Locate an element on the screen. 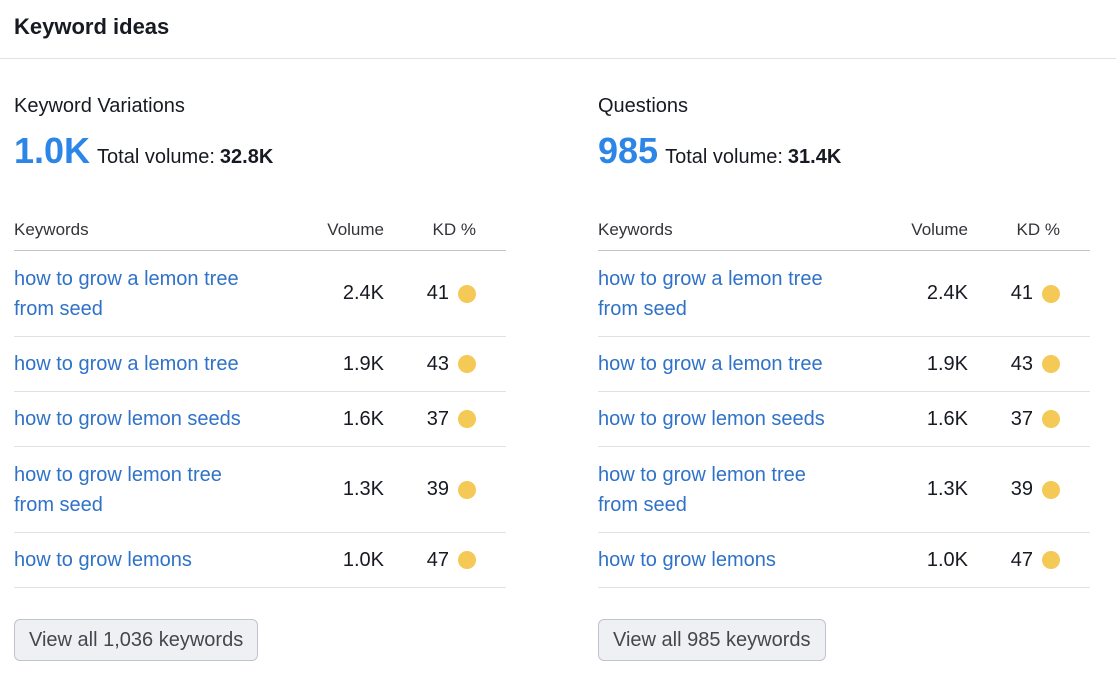  panel-header: Keyword ideas is located at coordinates (558, 29).